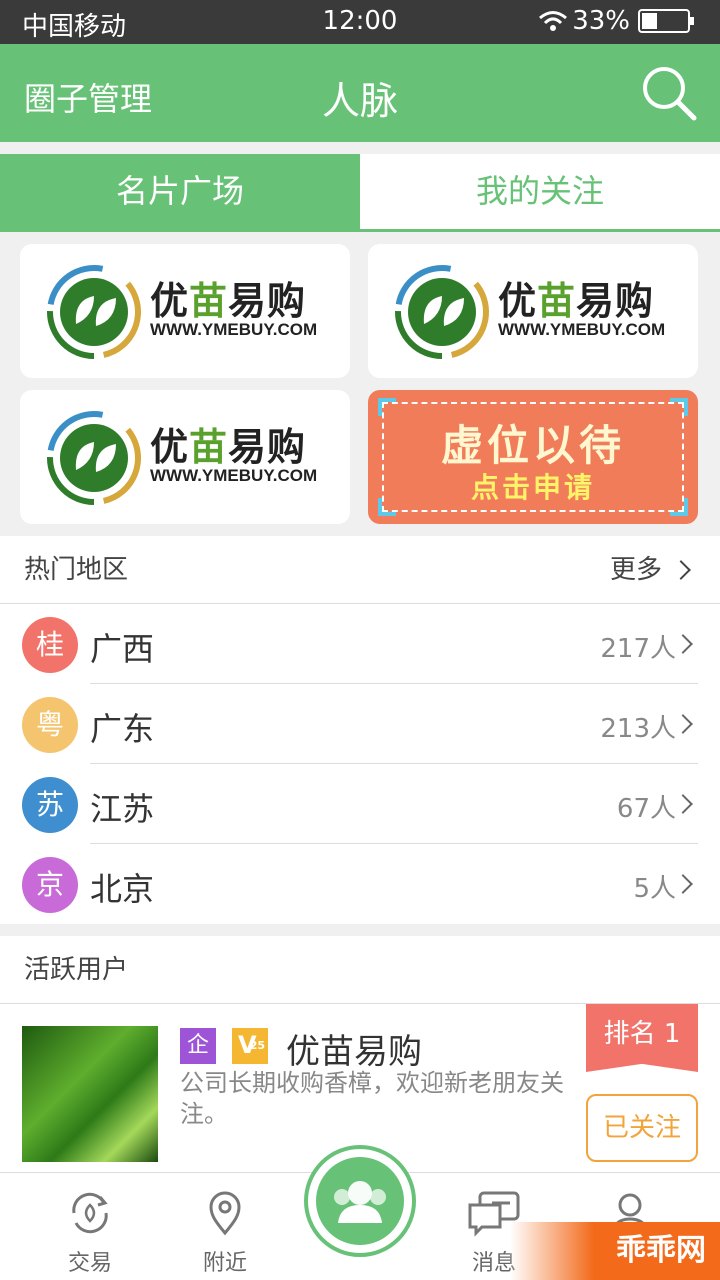 The image size is (720, 1280). I want to click on user-name: 优苗易购, so click(354, 1052).